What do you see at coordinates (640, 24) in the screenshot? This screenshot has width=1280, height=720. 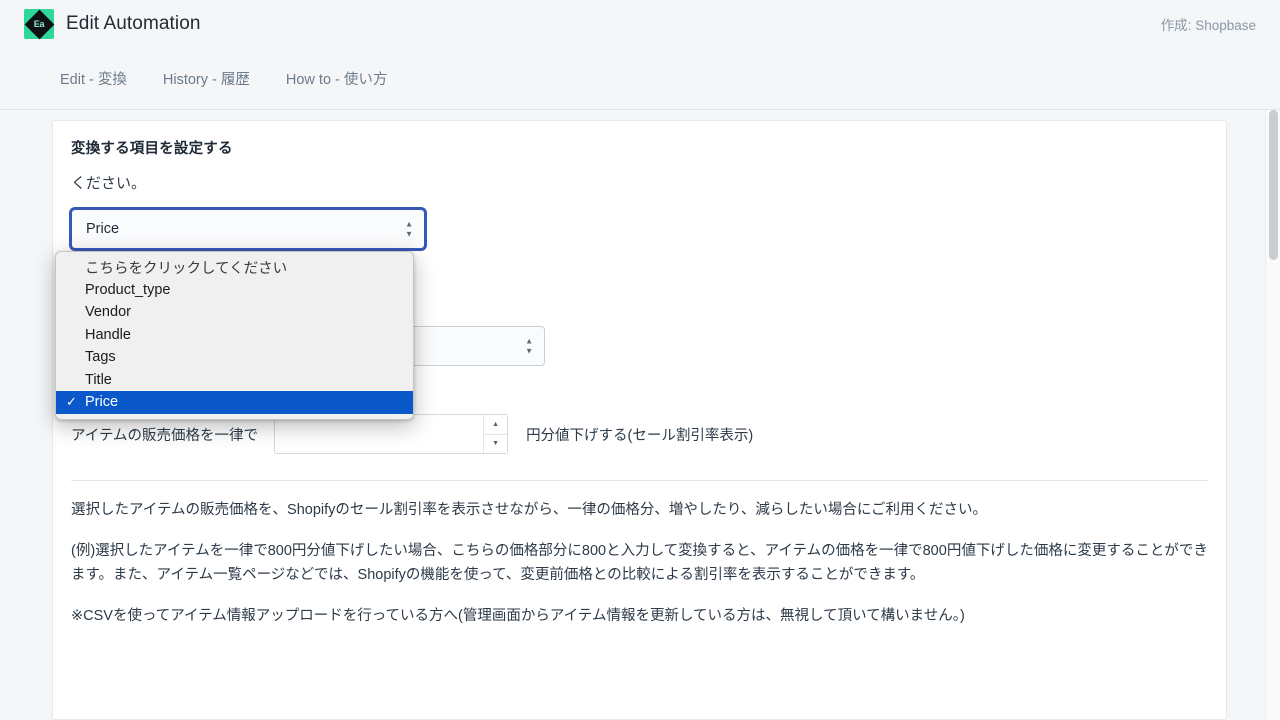 I see `top-bar: Ea Edit Automation 作成: Shopbase` at bounding box center [640, 24].